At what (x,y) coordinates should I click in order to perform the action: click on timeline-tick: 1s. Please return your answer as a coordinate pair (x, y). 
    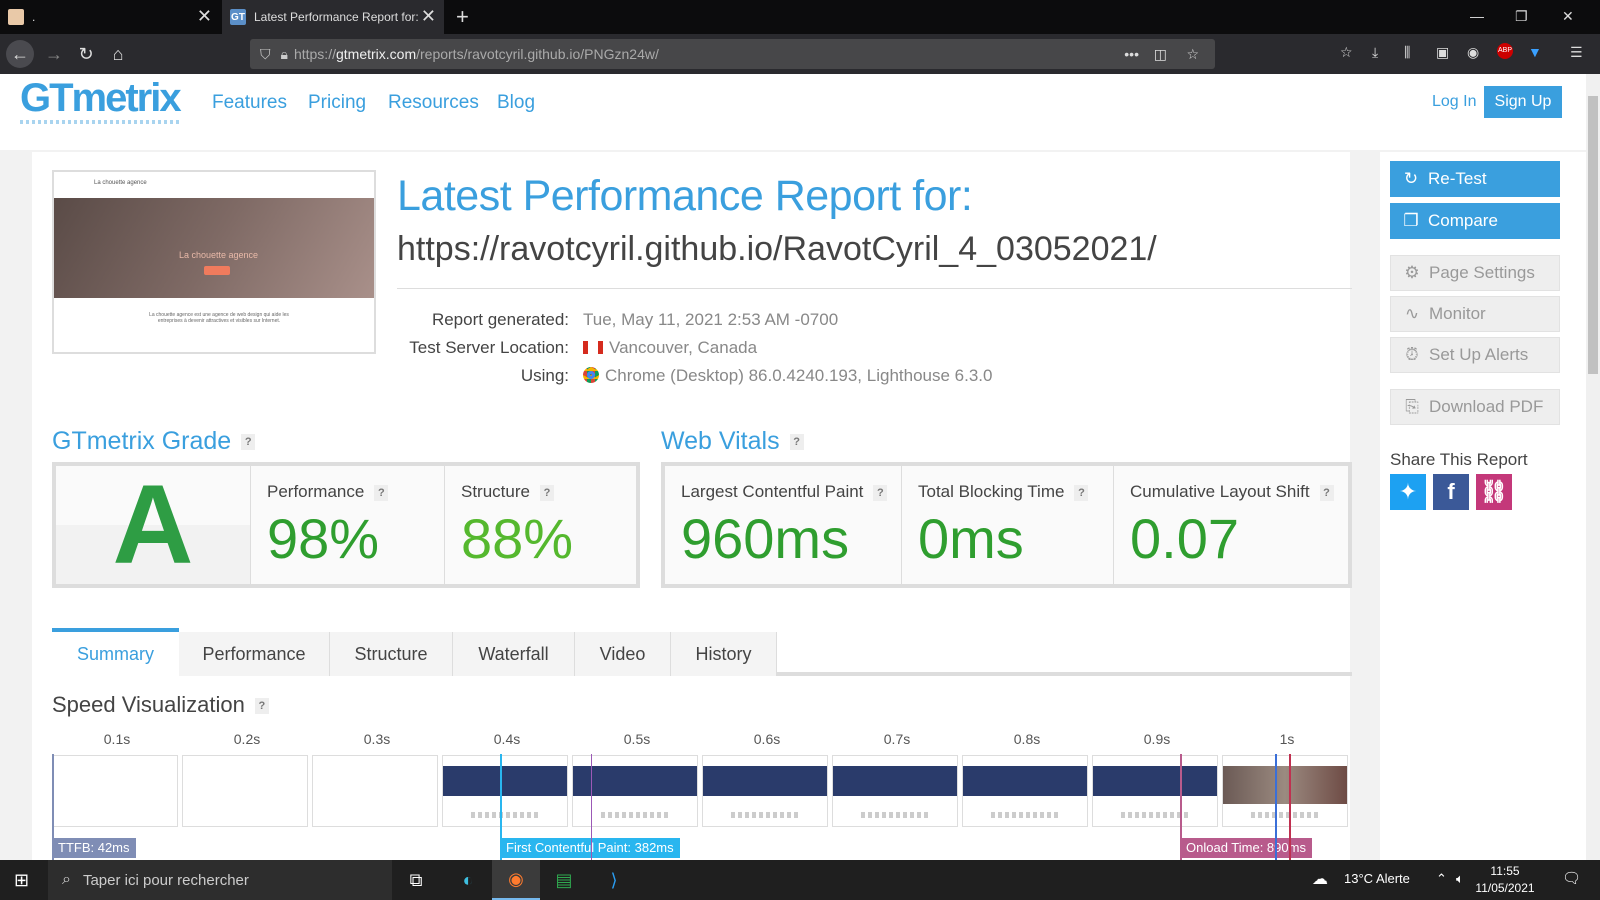
    Looking at the image, I should click on (1287, 739).